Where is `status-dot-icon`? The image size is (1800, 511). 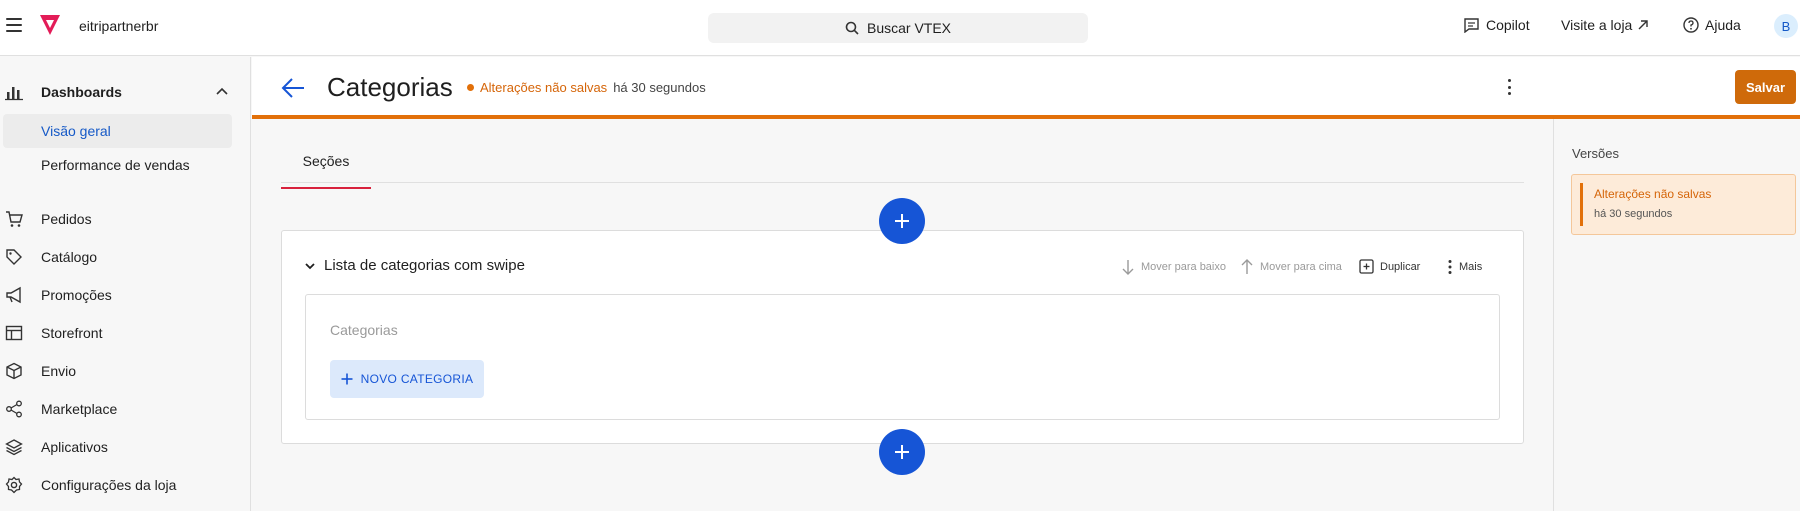 status-dot-icon is located at coordinates (470, 87).